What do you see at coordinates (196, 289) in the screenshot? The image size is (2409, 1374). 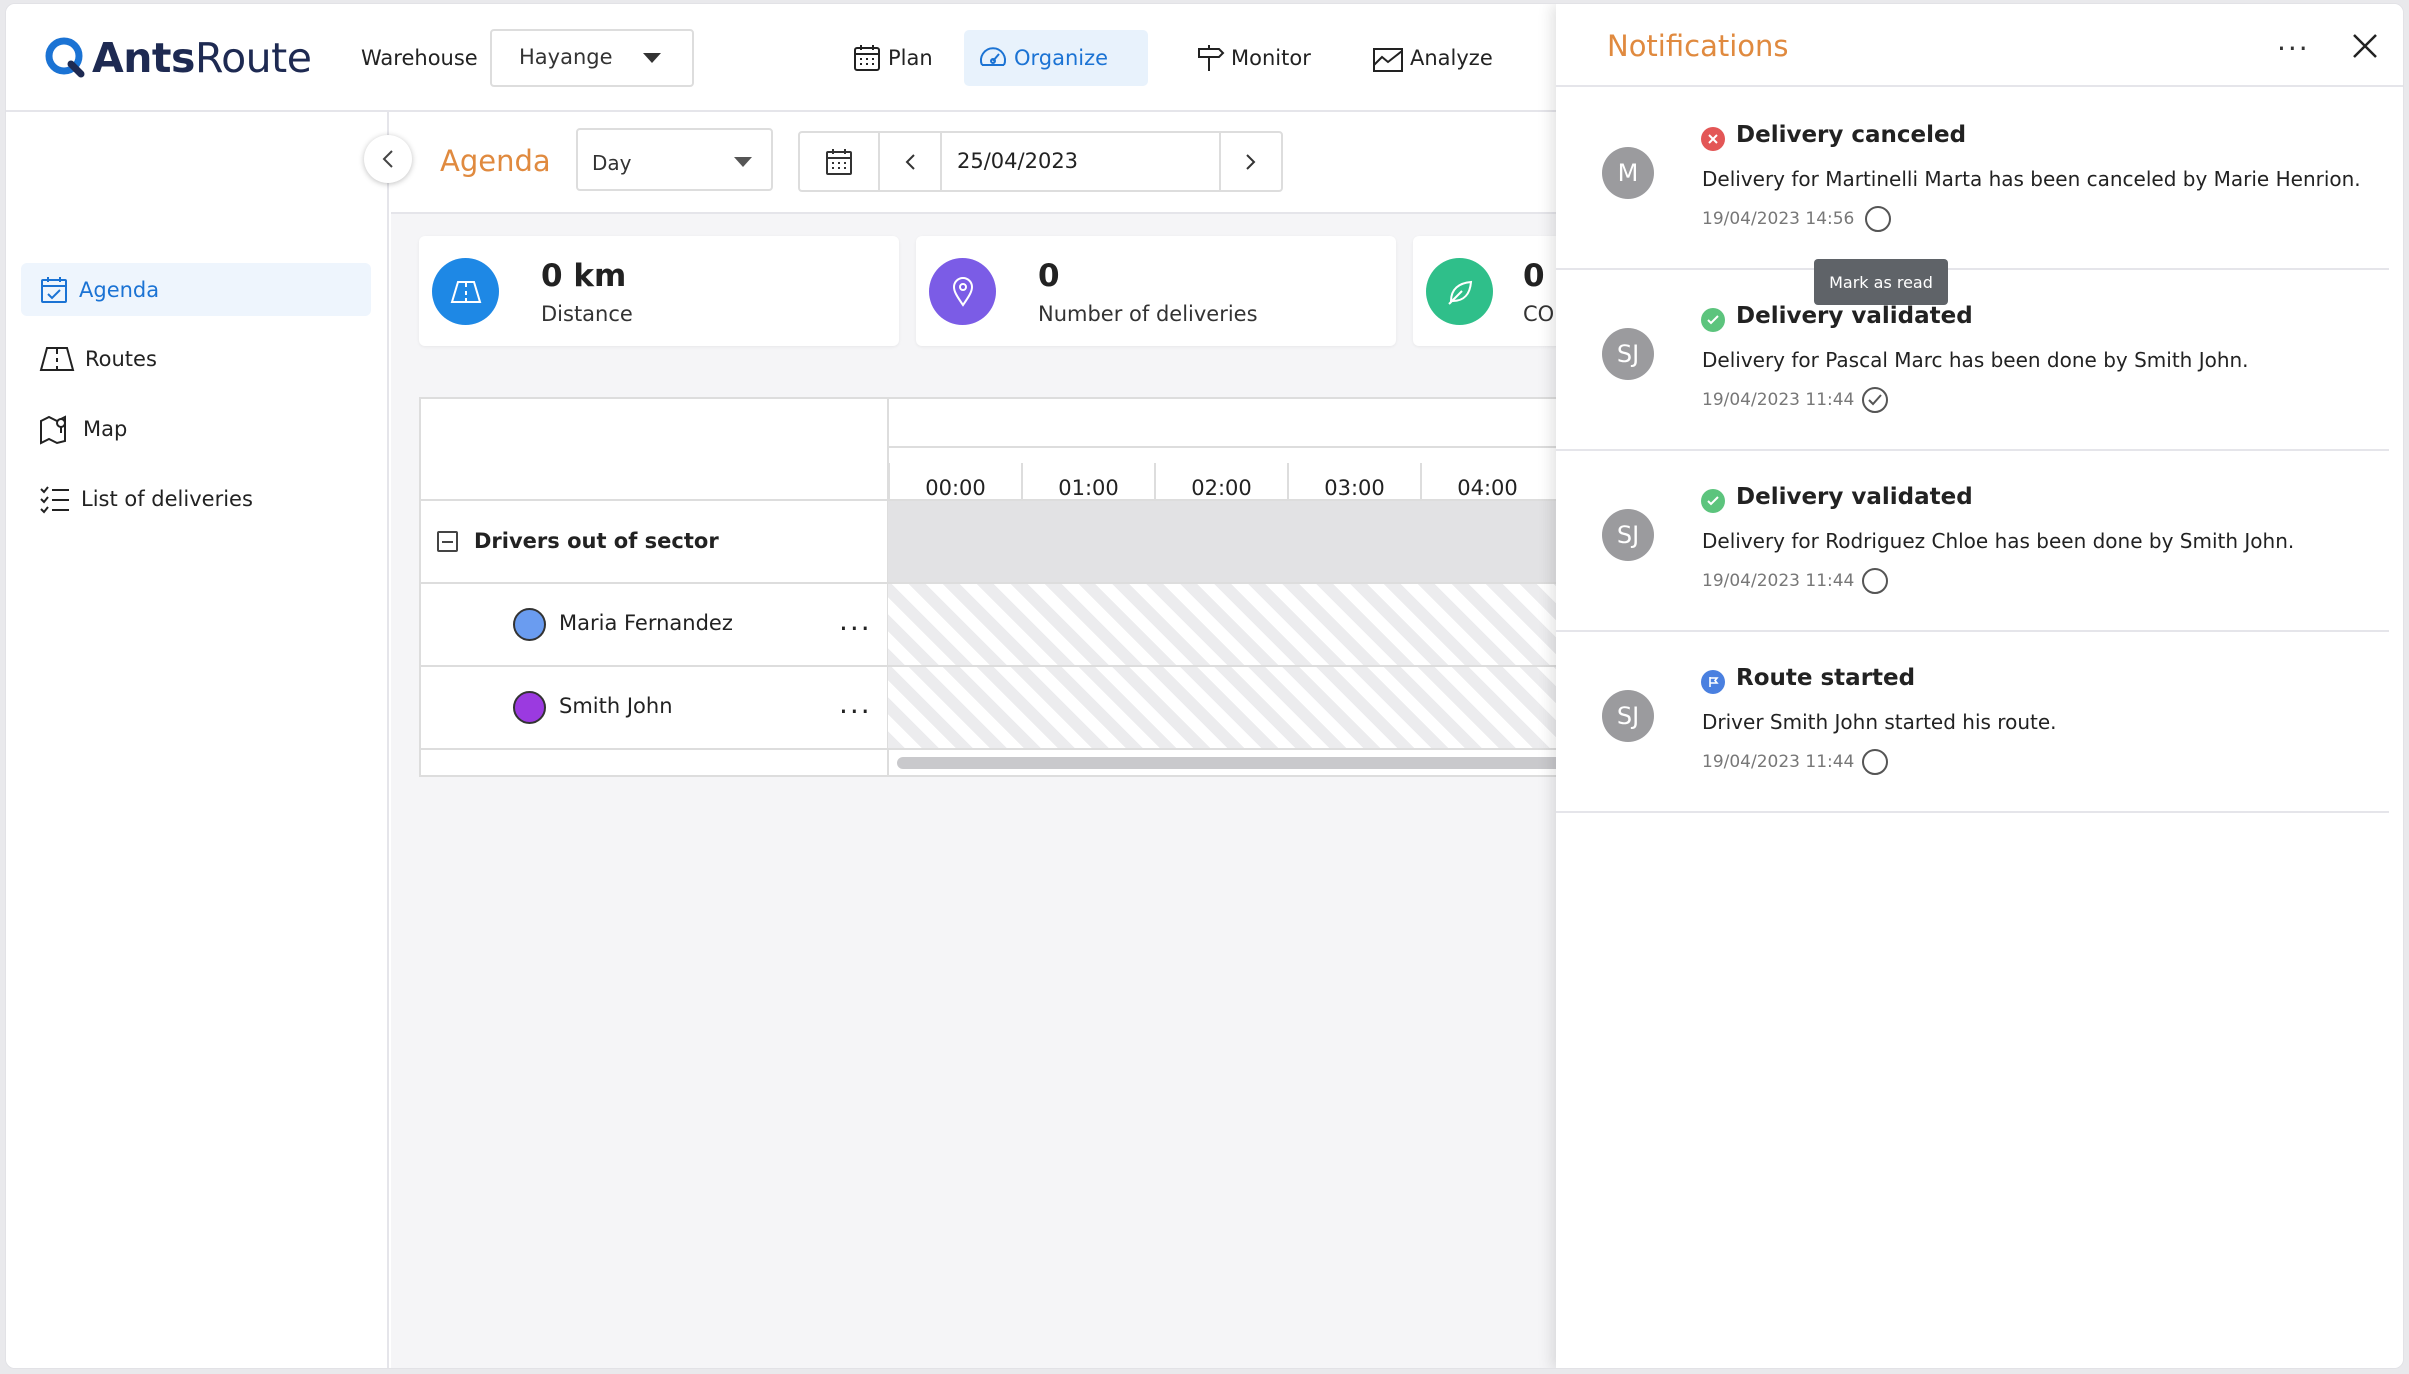 I see `sidebar-item-agenda: Agenda` at bounding box center [196, 289].